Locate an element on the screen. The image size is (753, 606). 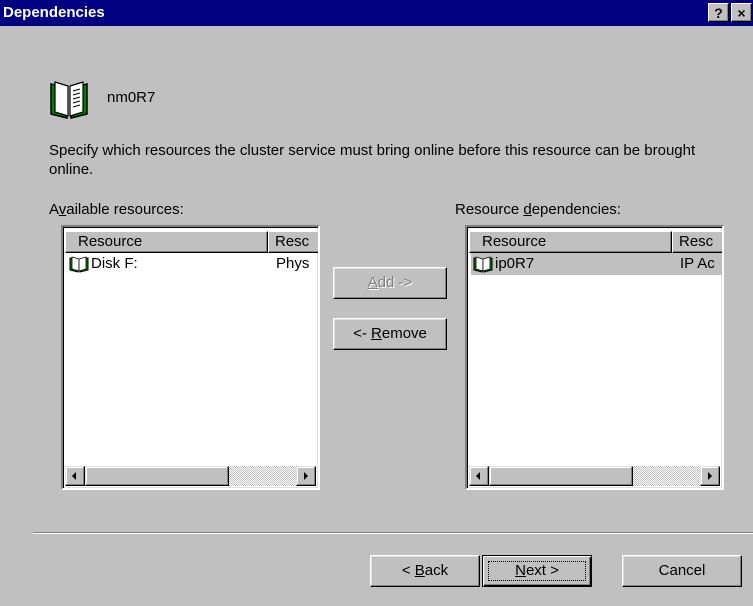
help-icon: ? is located at coordinates (718, 13).